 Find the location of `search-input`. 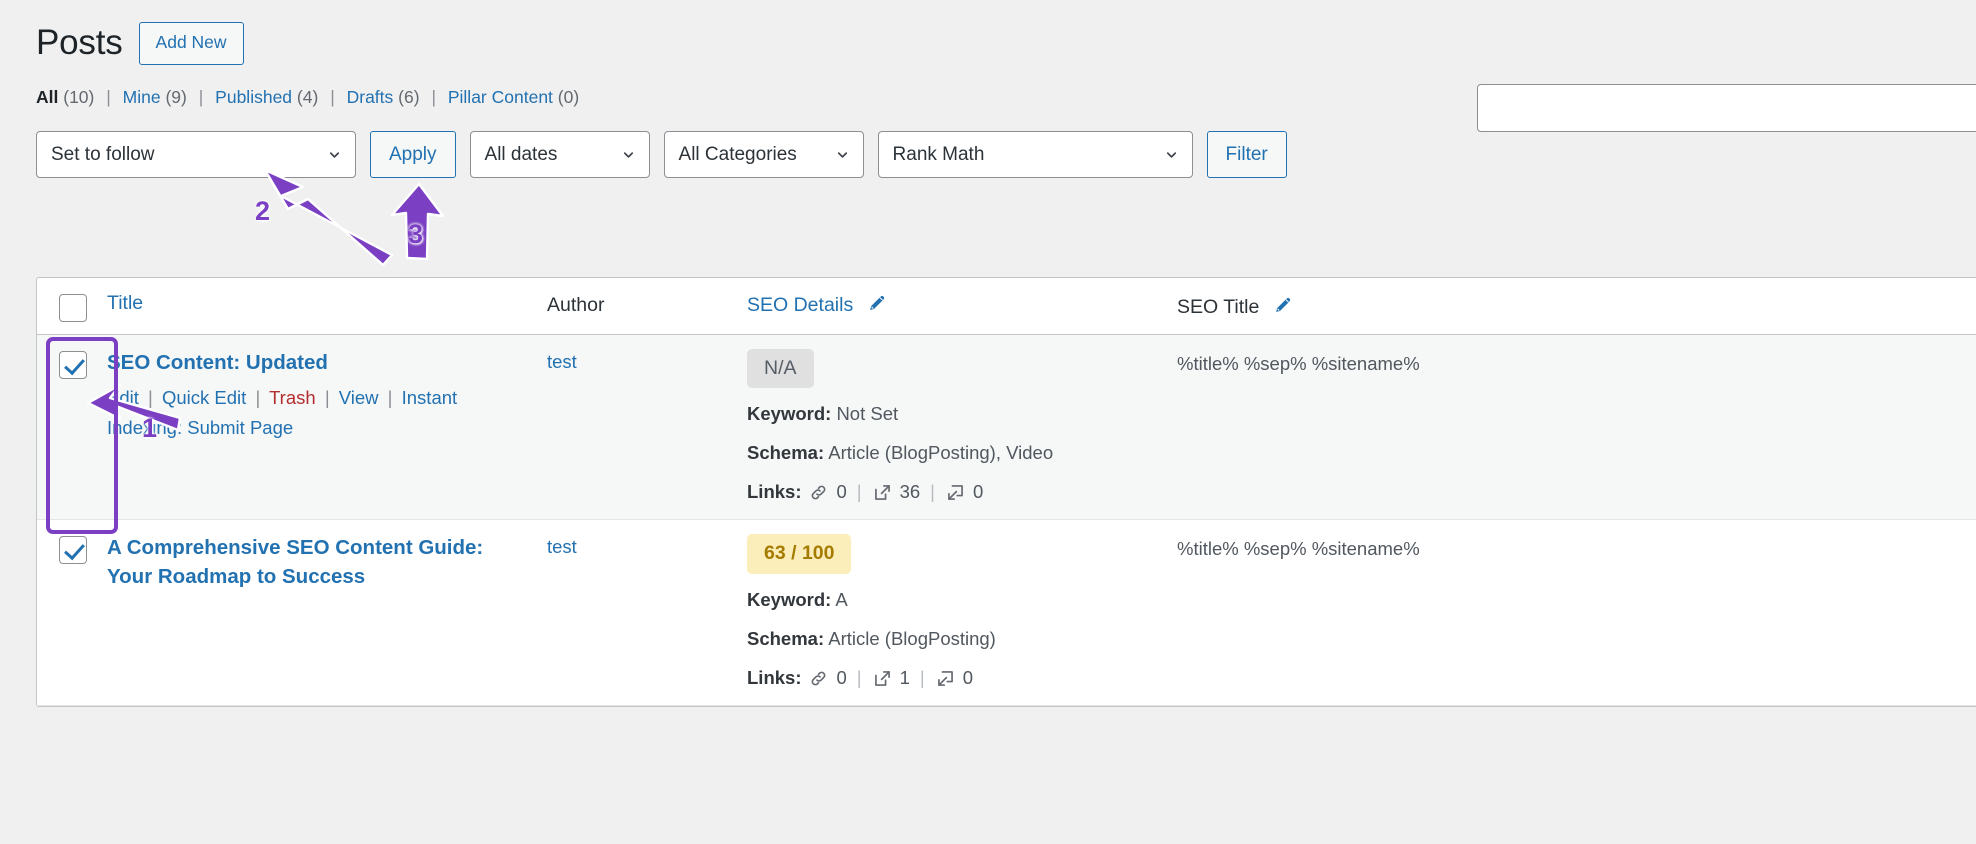

search-input is located at coordinates (1727, 108).